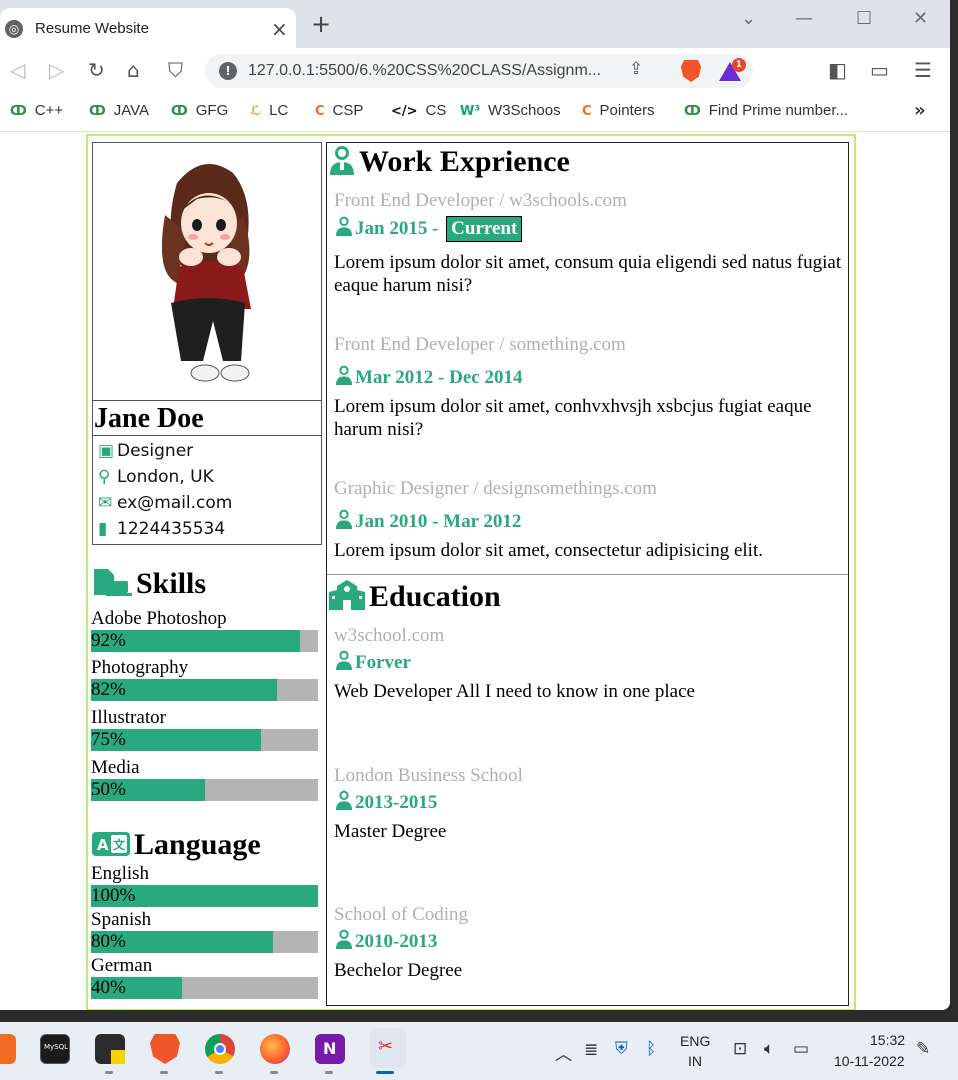 The height and width of the screenshot is (1080, 958). I want to click on language-name: Spanish, so click(121, 919).